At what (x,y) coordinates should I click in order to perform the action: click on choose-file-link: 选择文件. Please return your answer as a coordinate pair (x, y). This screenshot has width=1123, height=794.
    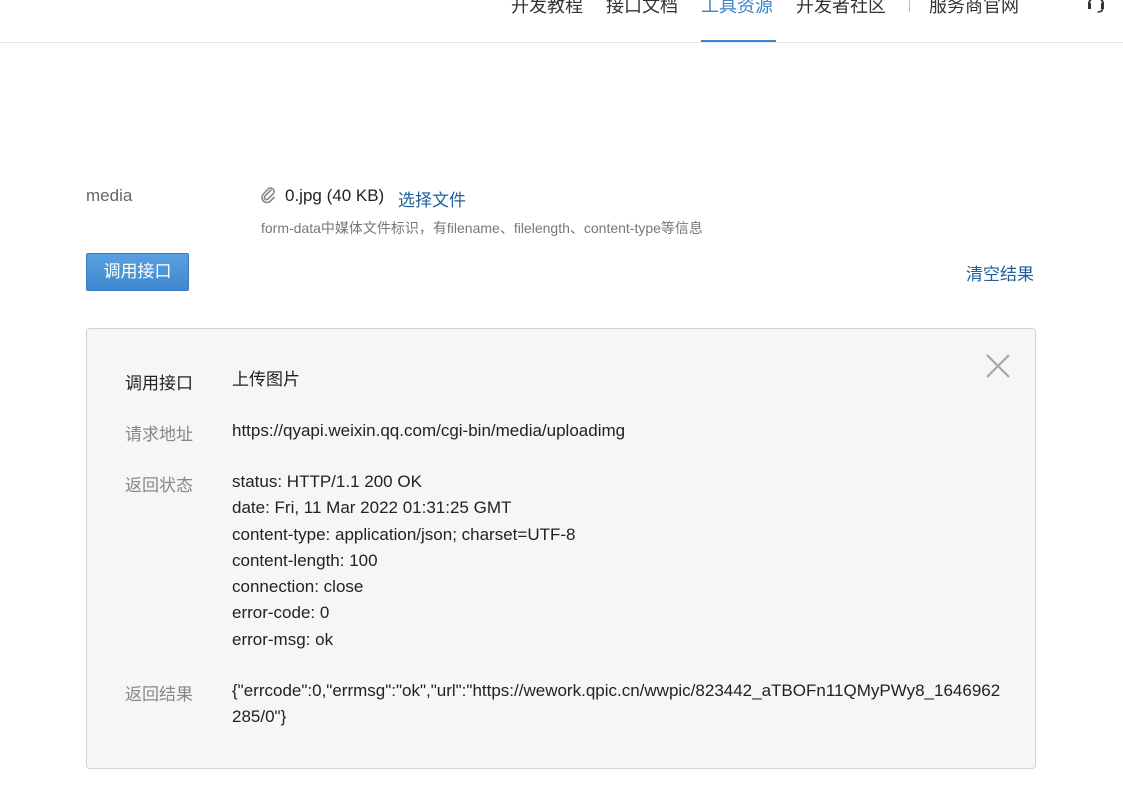
    Looking at the image, I should click on (432, 198).